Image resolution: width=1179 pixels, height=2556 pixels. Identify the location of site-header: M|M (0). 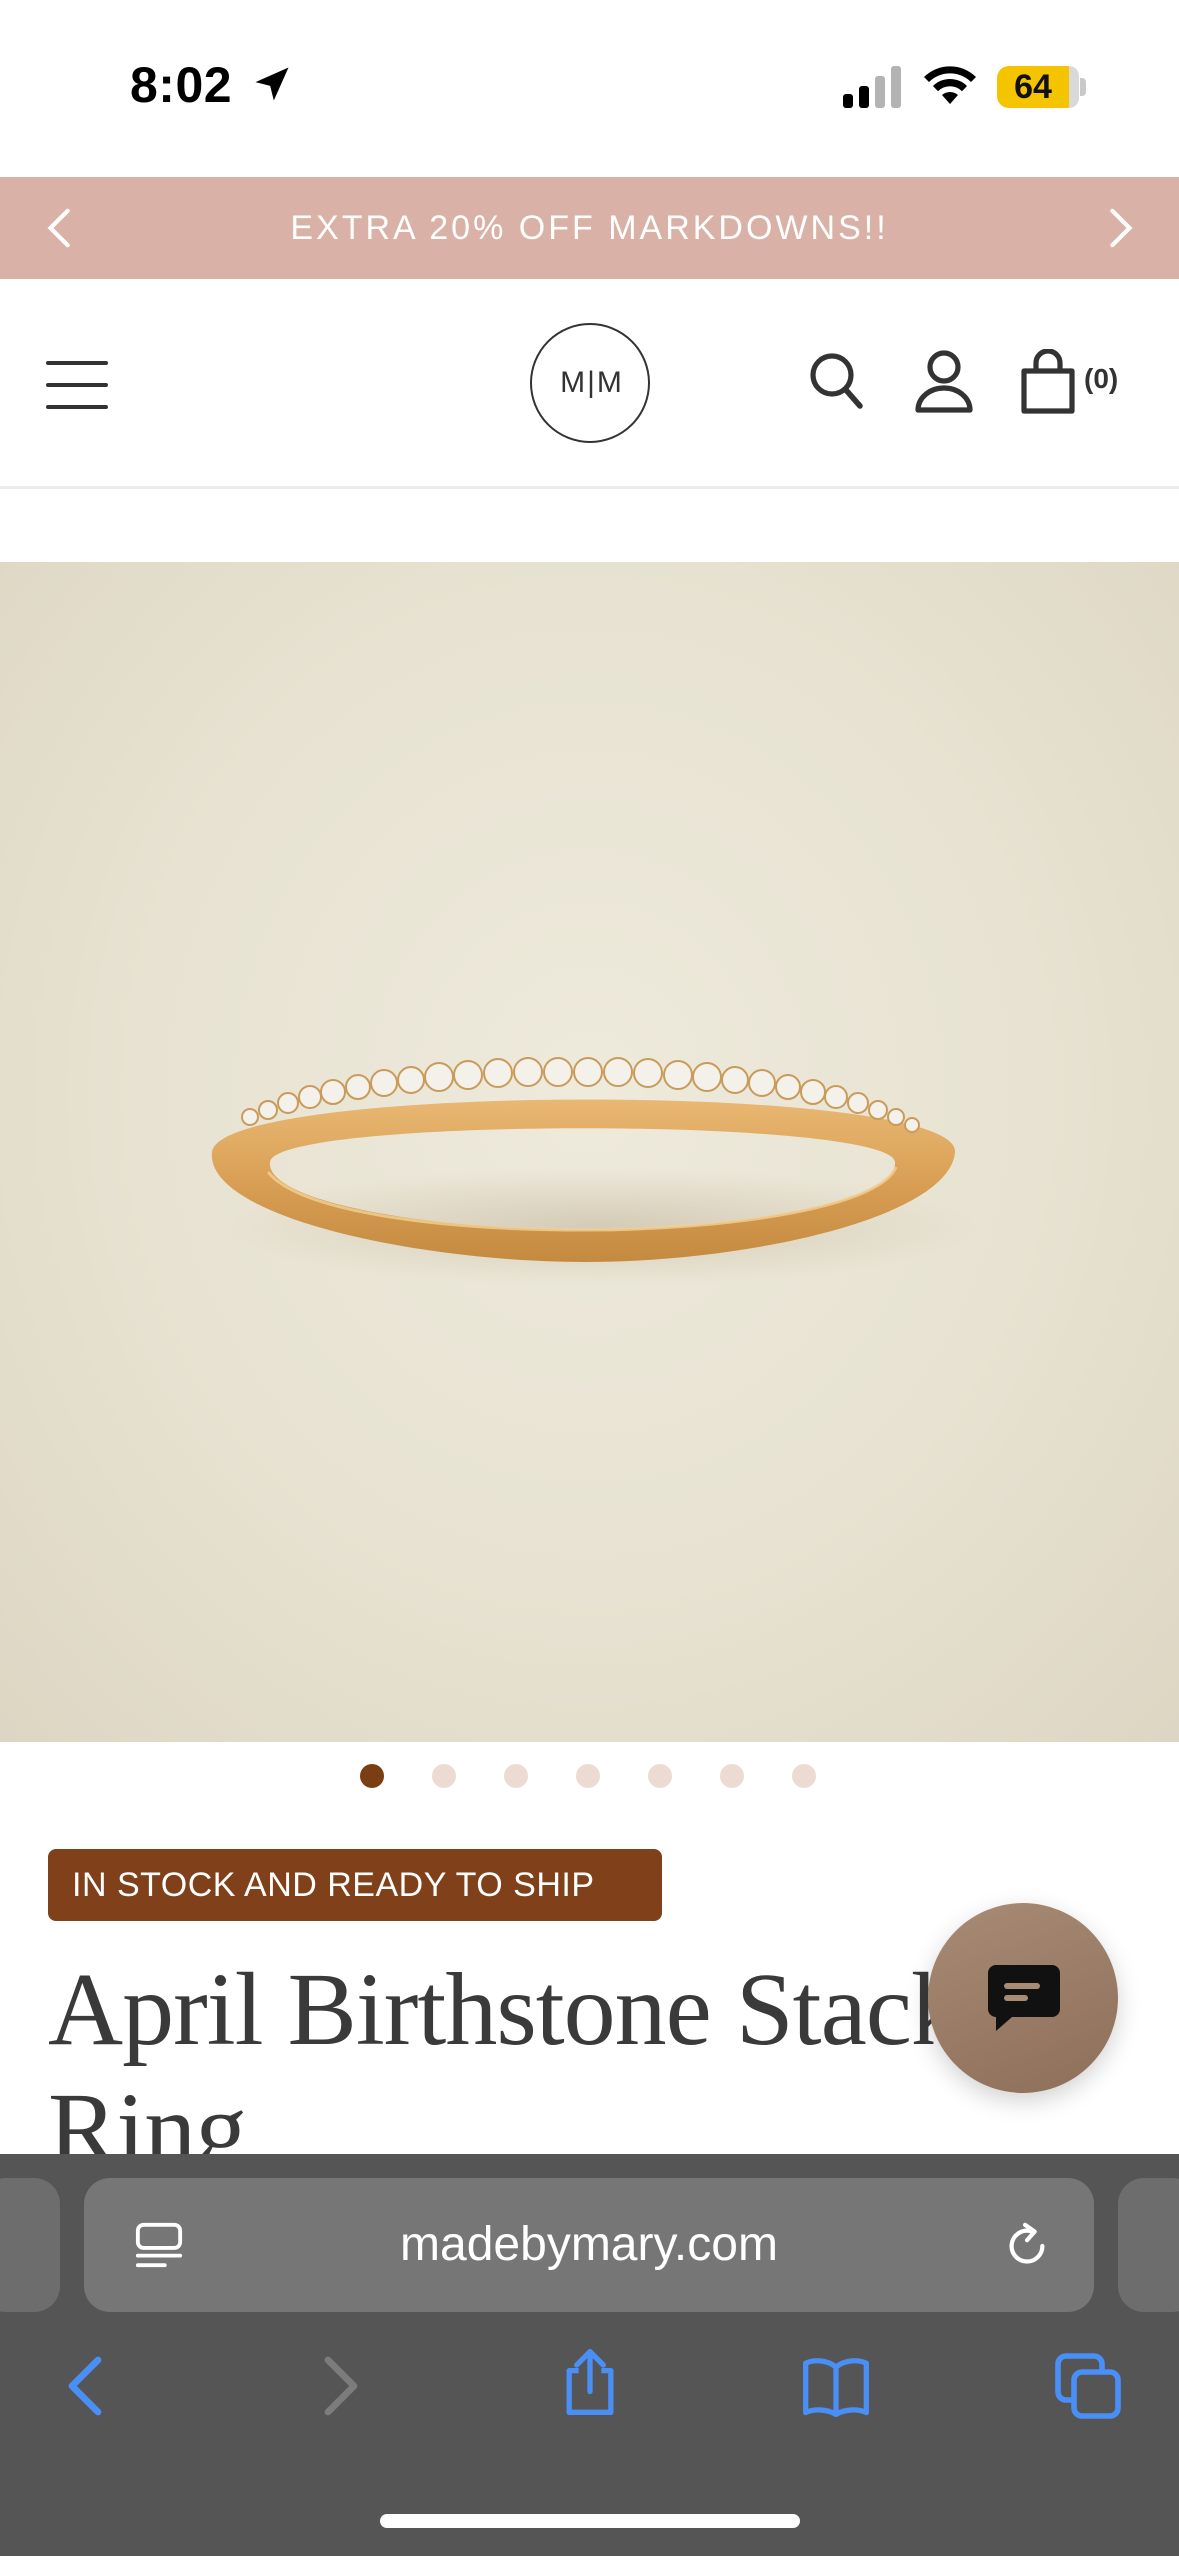
(589, 384).